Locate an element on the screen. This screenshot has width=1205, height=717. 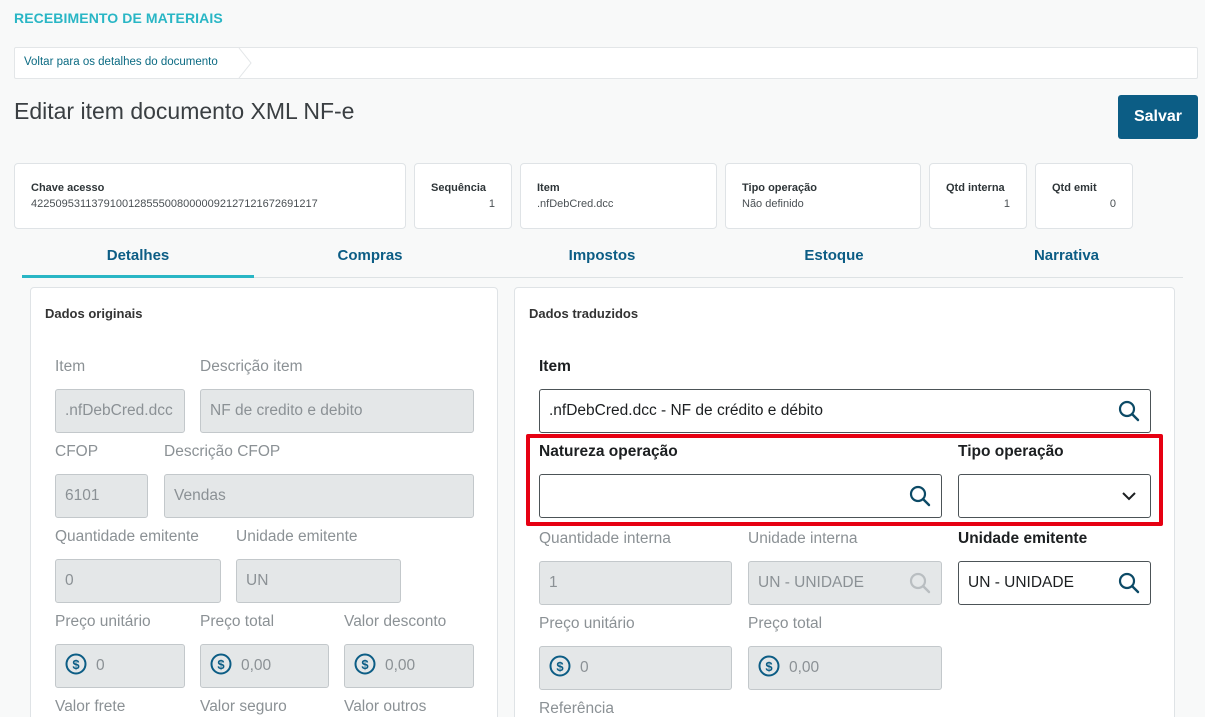
qtd-interna-value: 1 is located at coordinates (1006, 204).